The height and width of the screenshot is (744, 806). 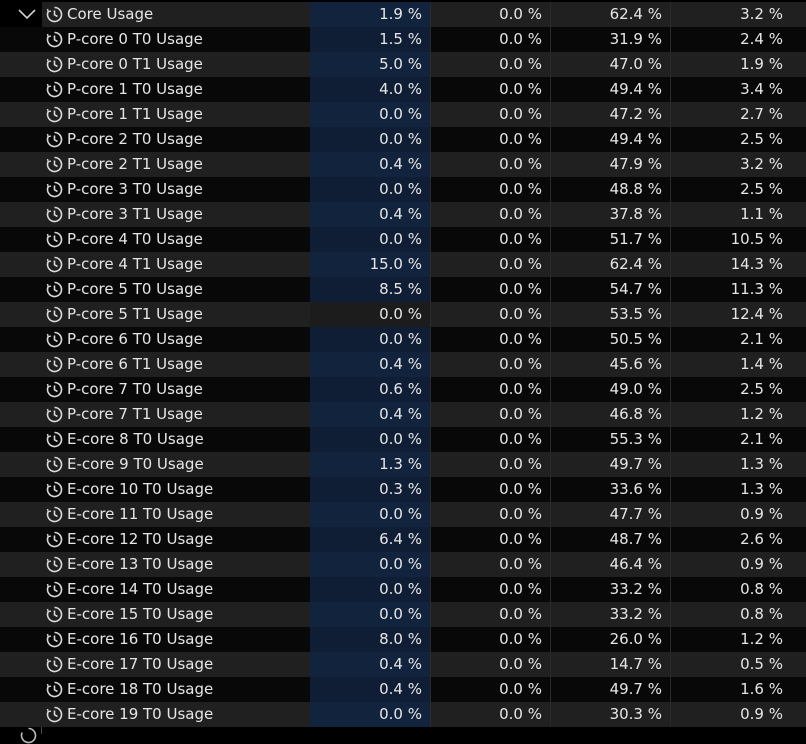 I want to click on sensor-row: P-core 7 T0 Usage 0.6 % 0.0 % 49.0 % 2.5 %, so click(x=403, y=389).